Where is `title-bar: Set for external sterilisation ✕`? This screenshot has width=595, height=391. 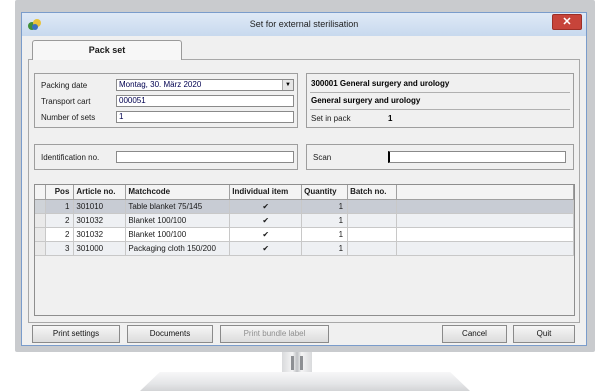
title-bar: Set for external sterilisation ✕ is located at coordinates (304, 24).